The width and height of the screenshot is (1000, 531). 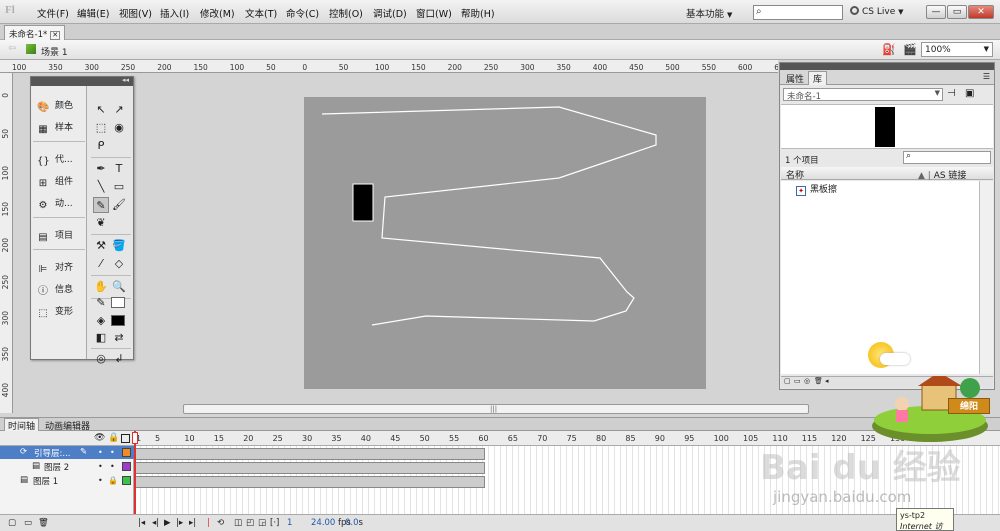 What do you see at coordinates (238, 523) in the screenshot?
I see `onion-skin-icon: ◫` at bounding box center [238, 523].